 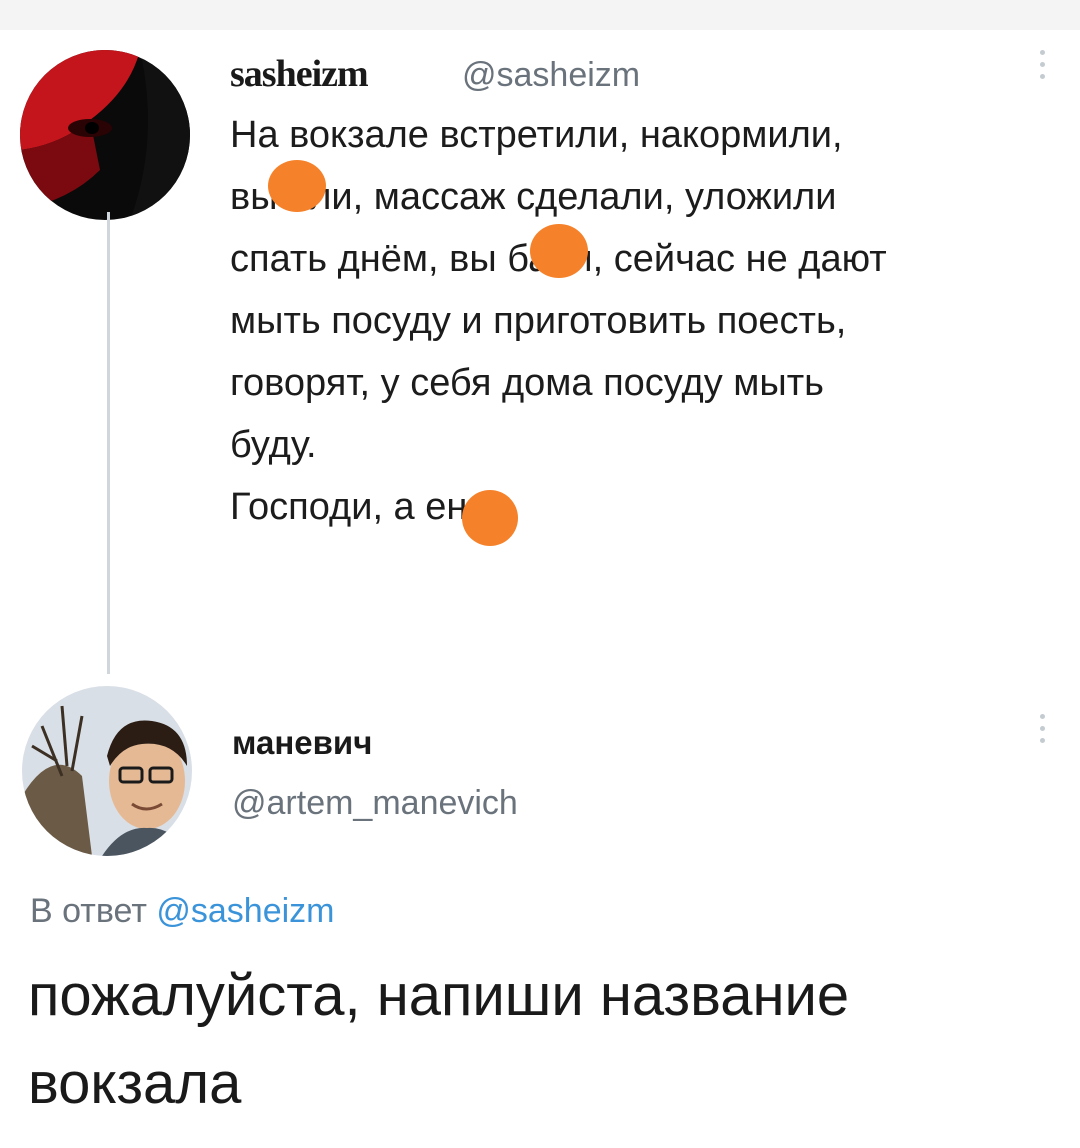 I want to click on tweet-line: мыть посуду и приготовить поесть,, so click(x=538, y=321).